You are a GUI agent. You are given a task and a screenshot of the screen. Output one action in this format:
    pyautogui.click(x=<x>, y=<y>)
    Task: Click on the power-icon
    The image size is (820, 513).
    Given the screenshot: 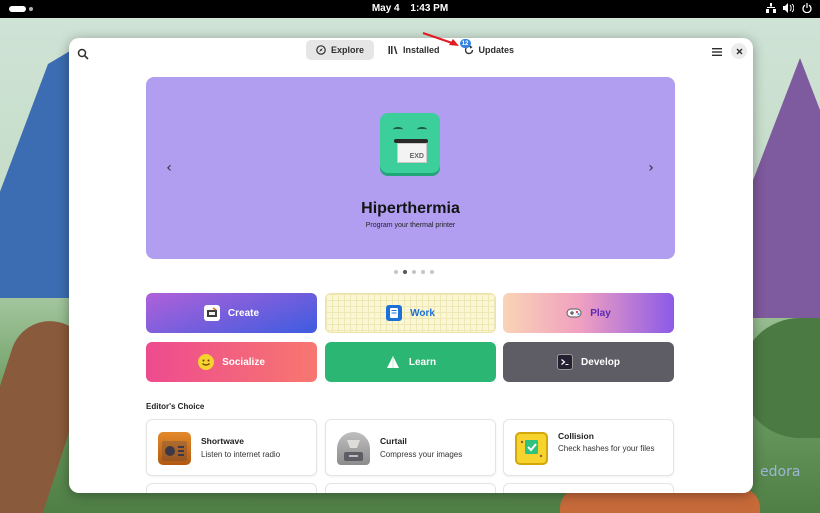 What is the action you would take?
    pyautogui.click(x=806, y=8)
    